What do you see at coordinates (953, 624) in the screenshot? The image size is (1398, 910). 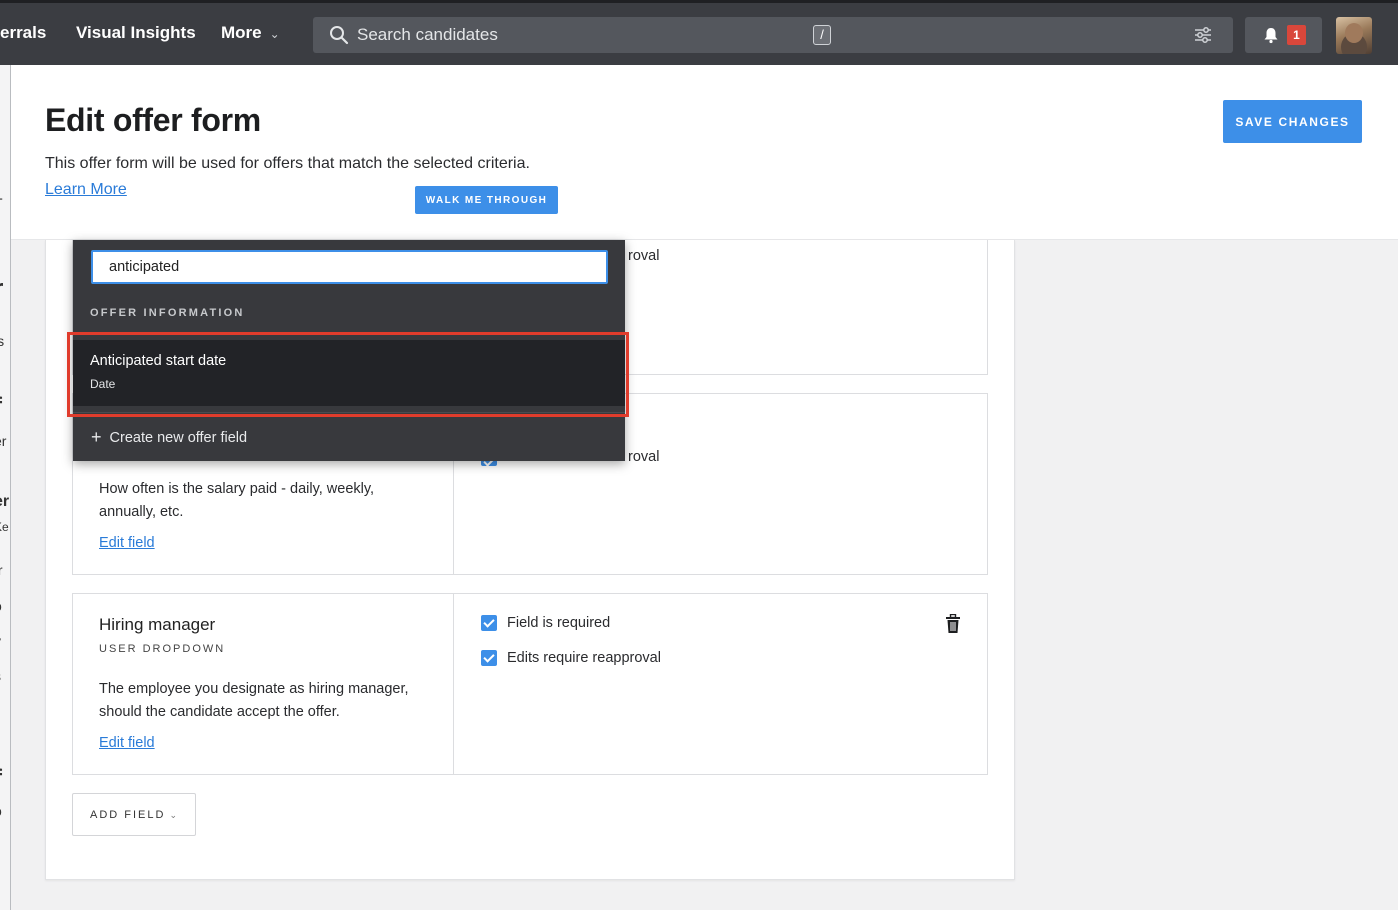 I see `trash-icon` at bounding box center [953, 624].